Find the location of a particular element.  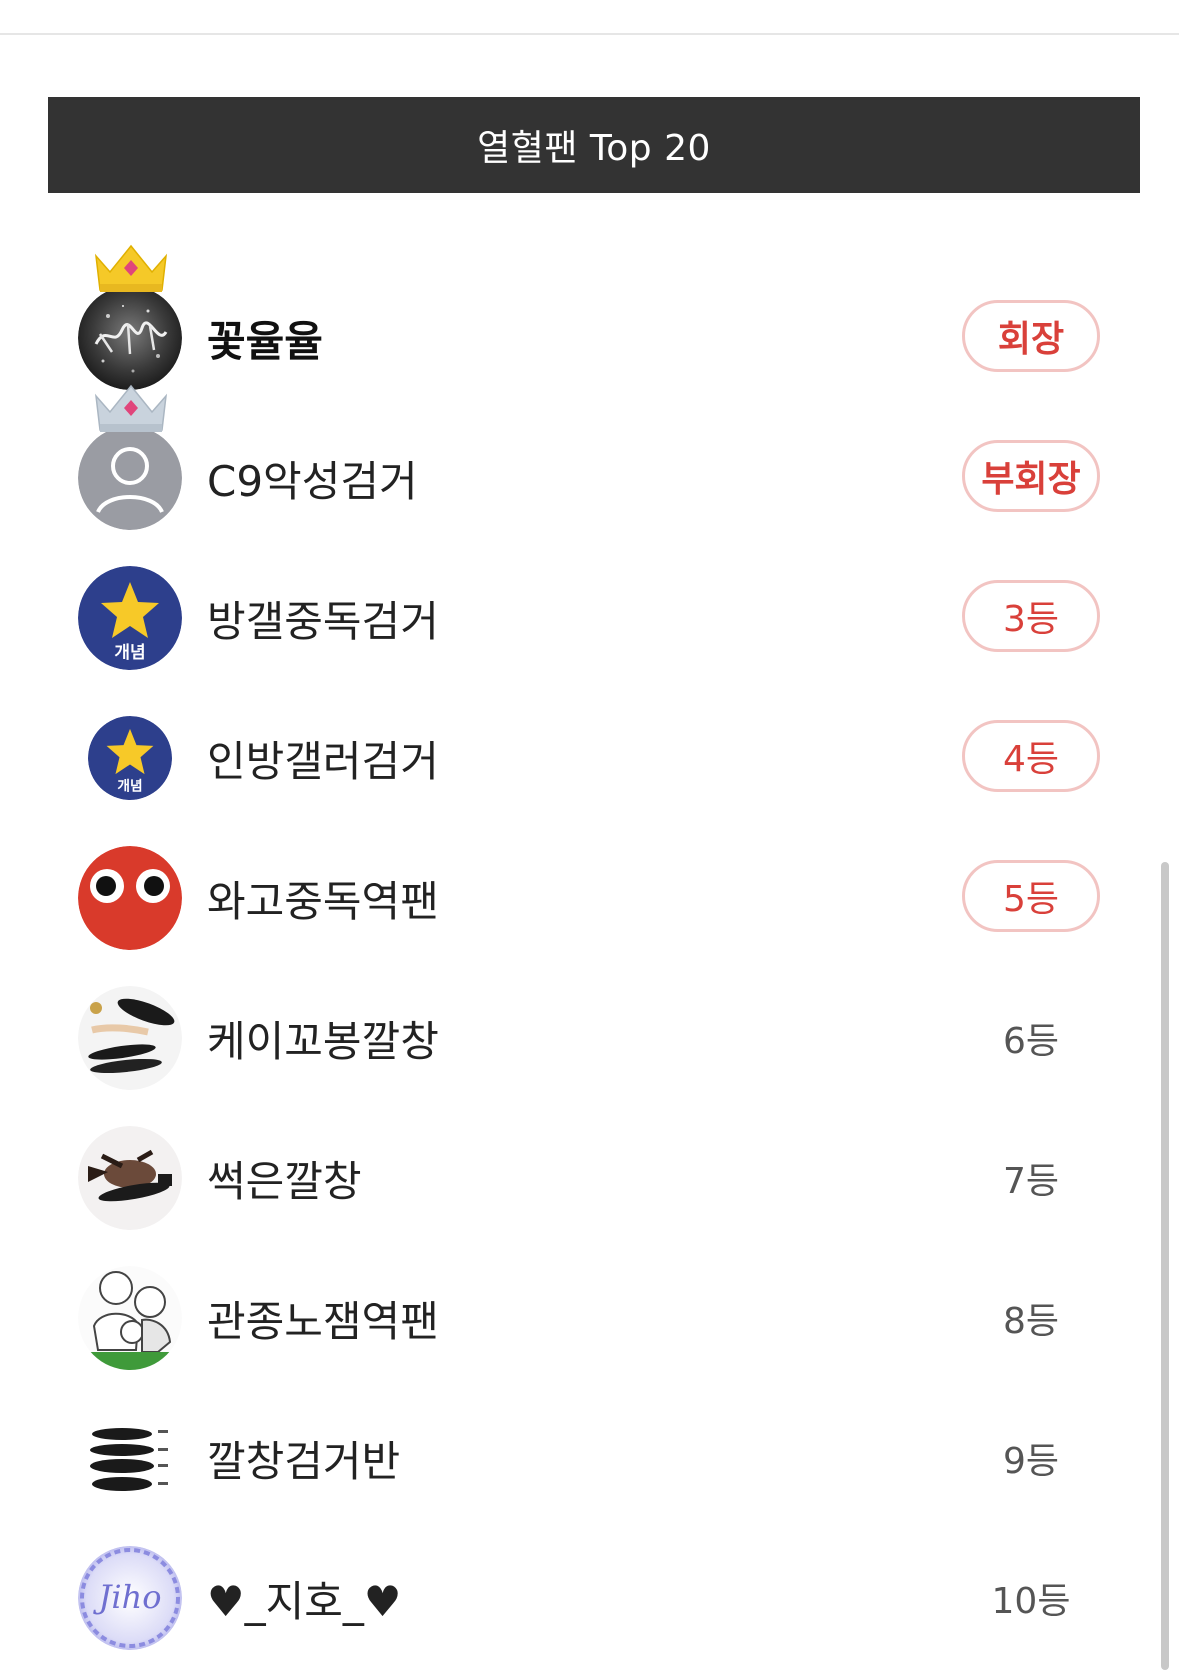

rank-label: 9등 is located at coordinates (1031, 1461).